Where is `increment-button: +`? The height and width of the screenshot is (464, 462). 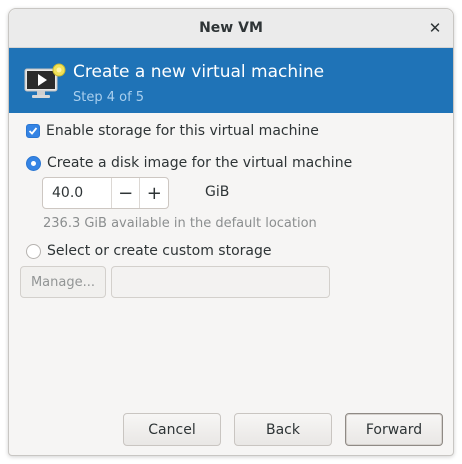 increment-button: + is located at coordinates (153, 193).